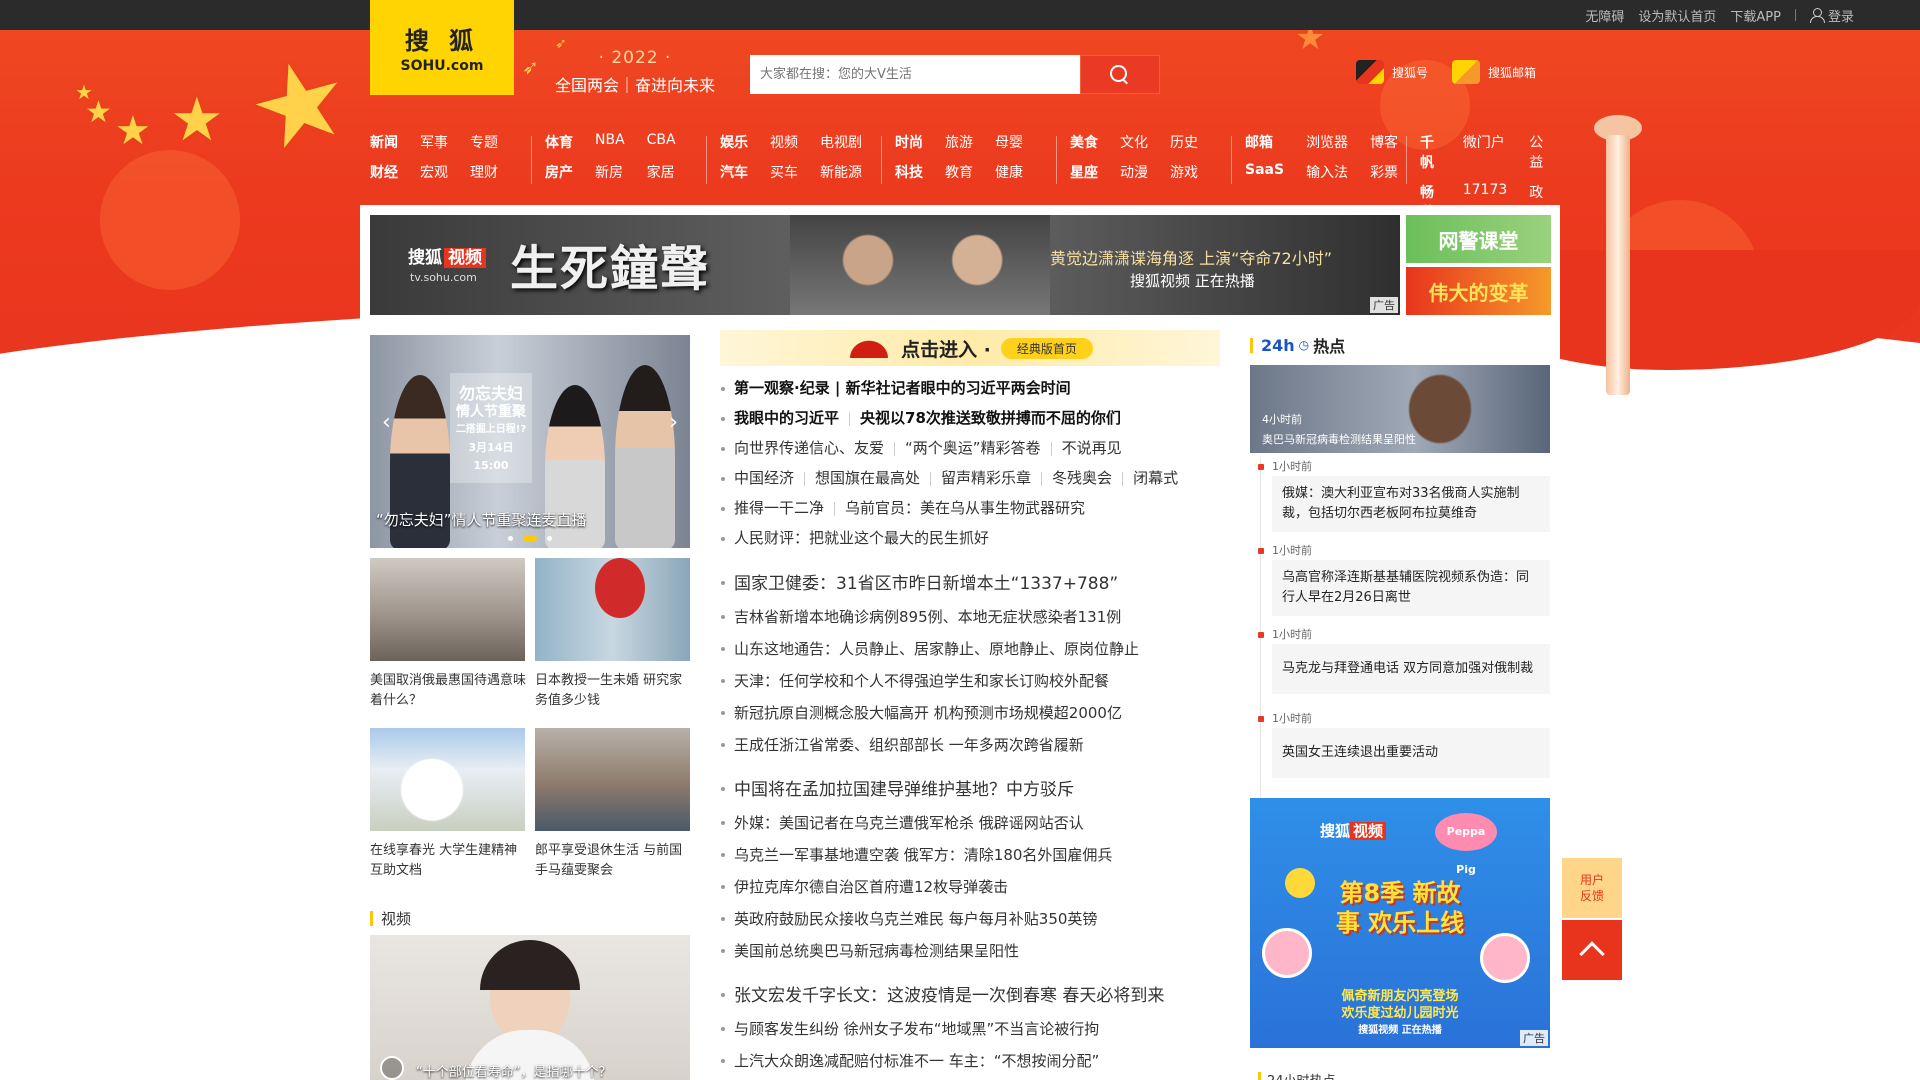  Describe the element at coordinates (980, 649) in the screenshot. I see `news-link: 山东这地通告：人员静止、居家静止、原地静止、原岗位静止` at that location.